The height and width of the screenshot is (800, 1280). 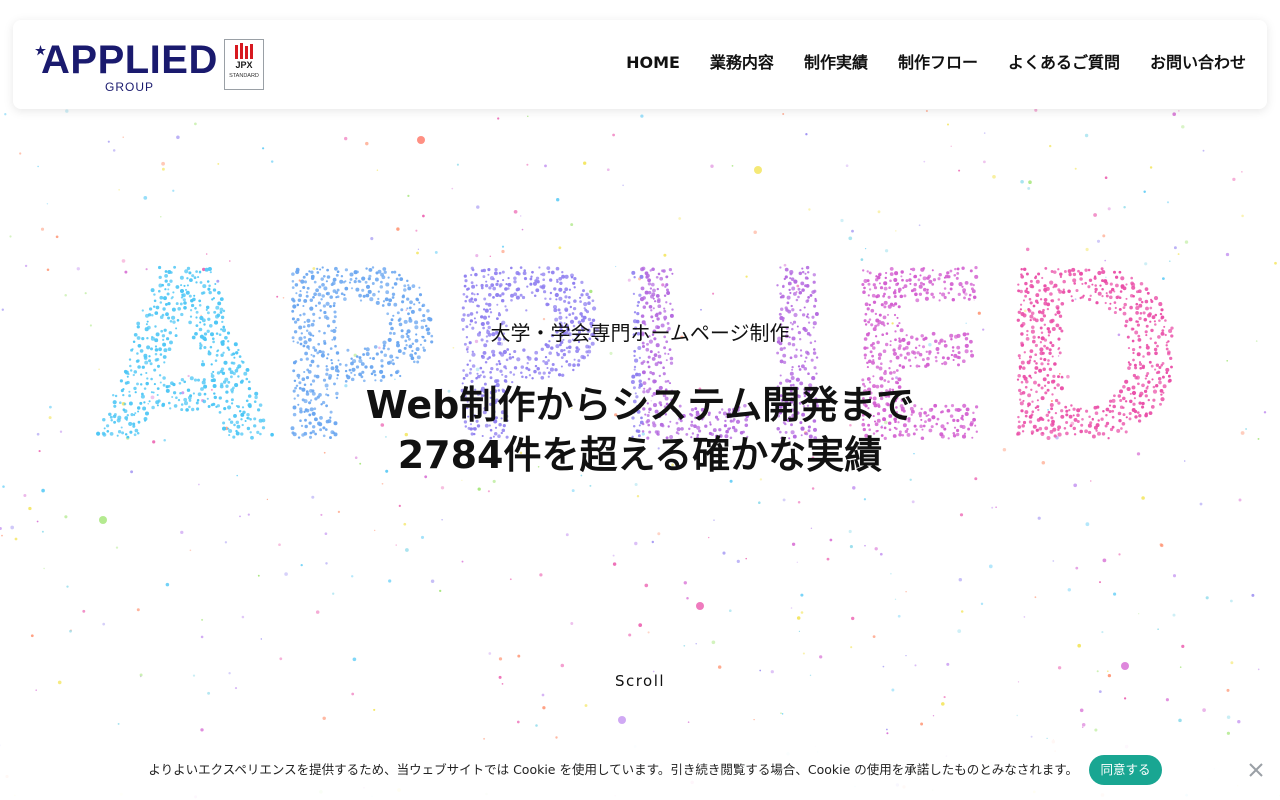 I want to click on nav-services: 業務内容, so click(x=742, y=63).